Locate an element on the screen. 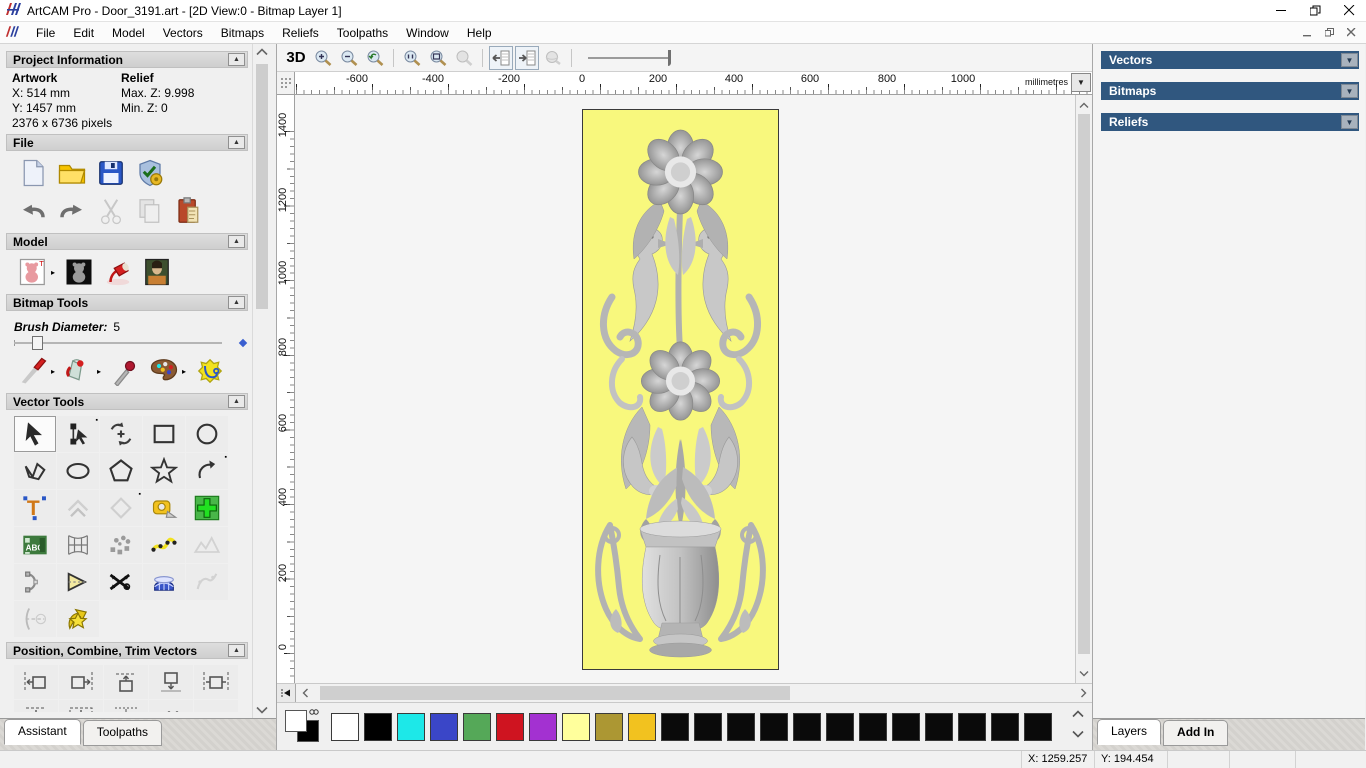 This screenshot has width=1366, height=768. create-rectangle-button is located at coordinates (164, 434).